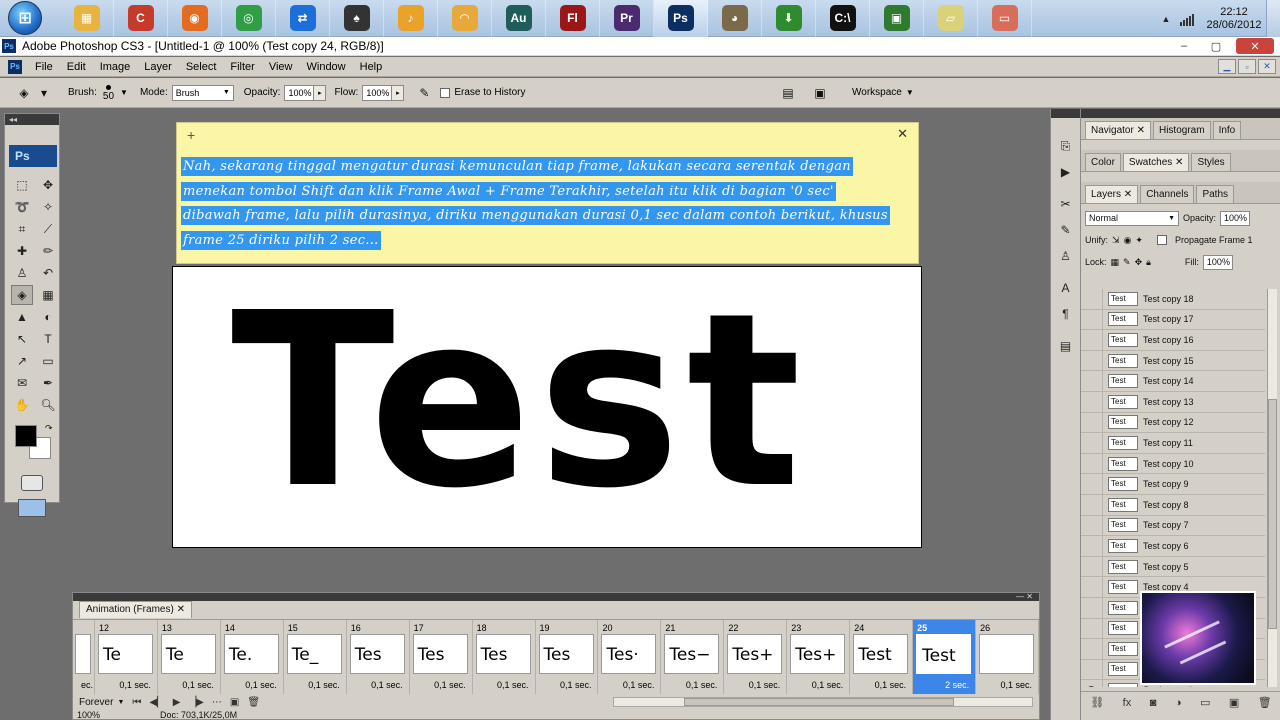  I want to click on animation-frame: 21 Tes− 0,1 sec., so click(693, 657).